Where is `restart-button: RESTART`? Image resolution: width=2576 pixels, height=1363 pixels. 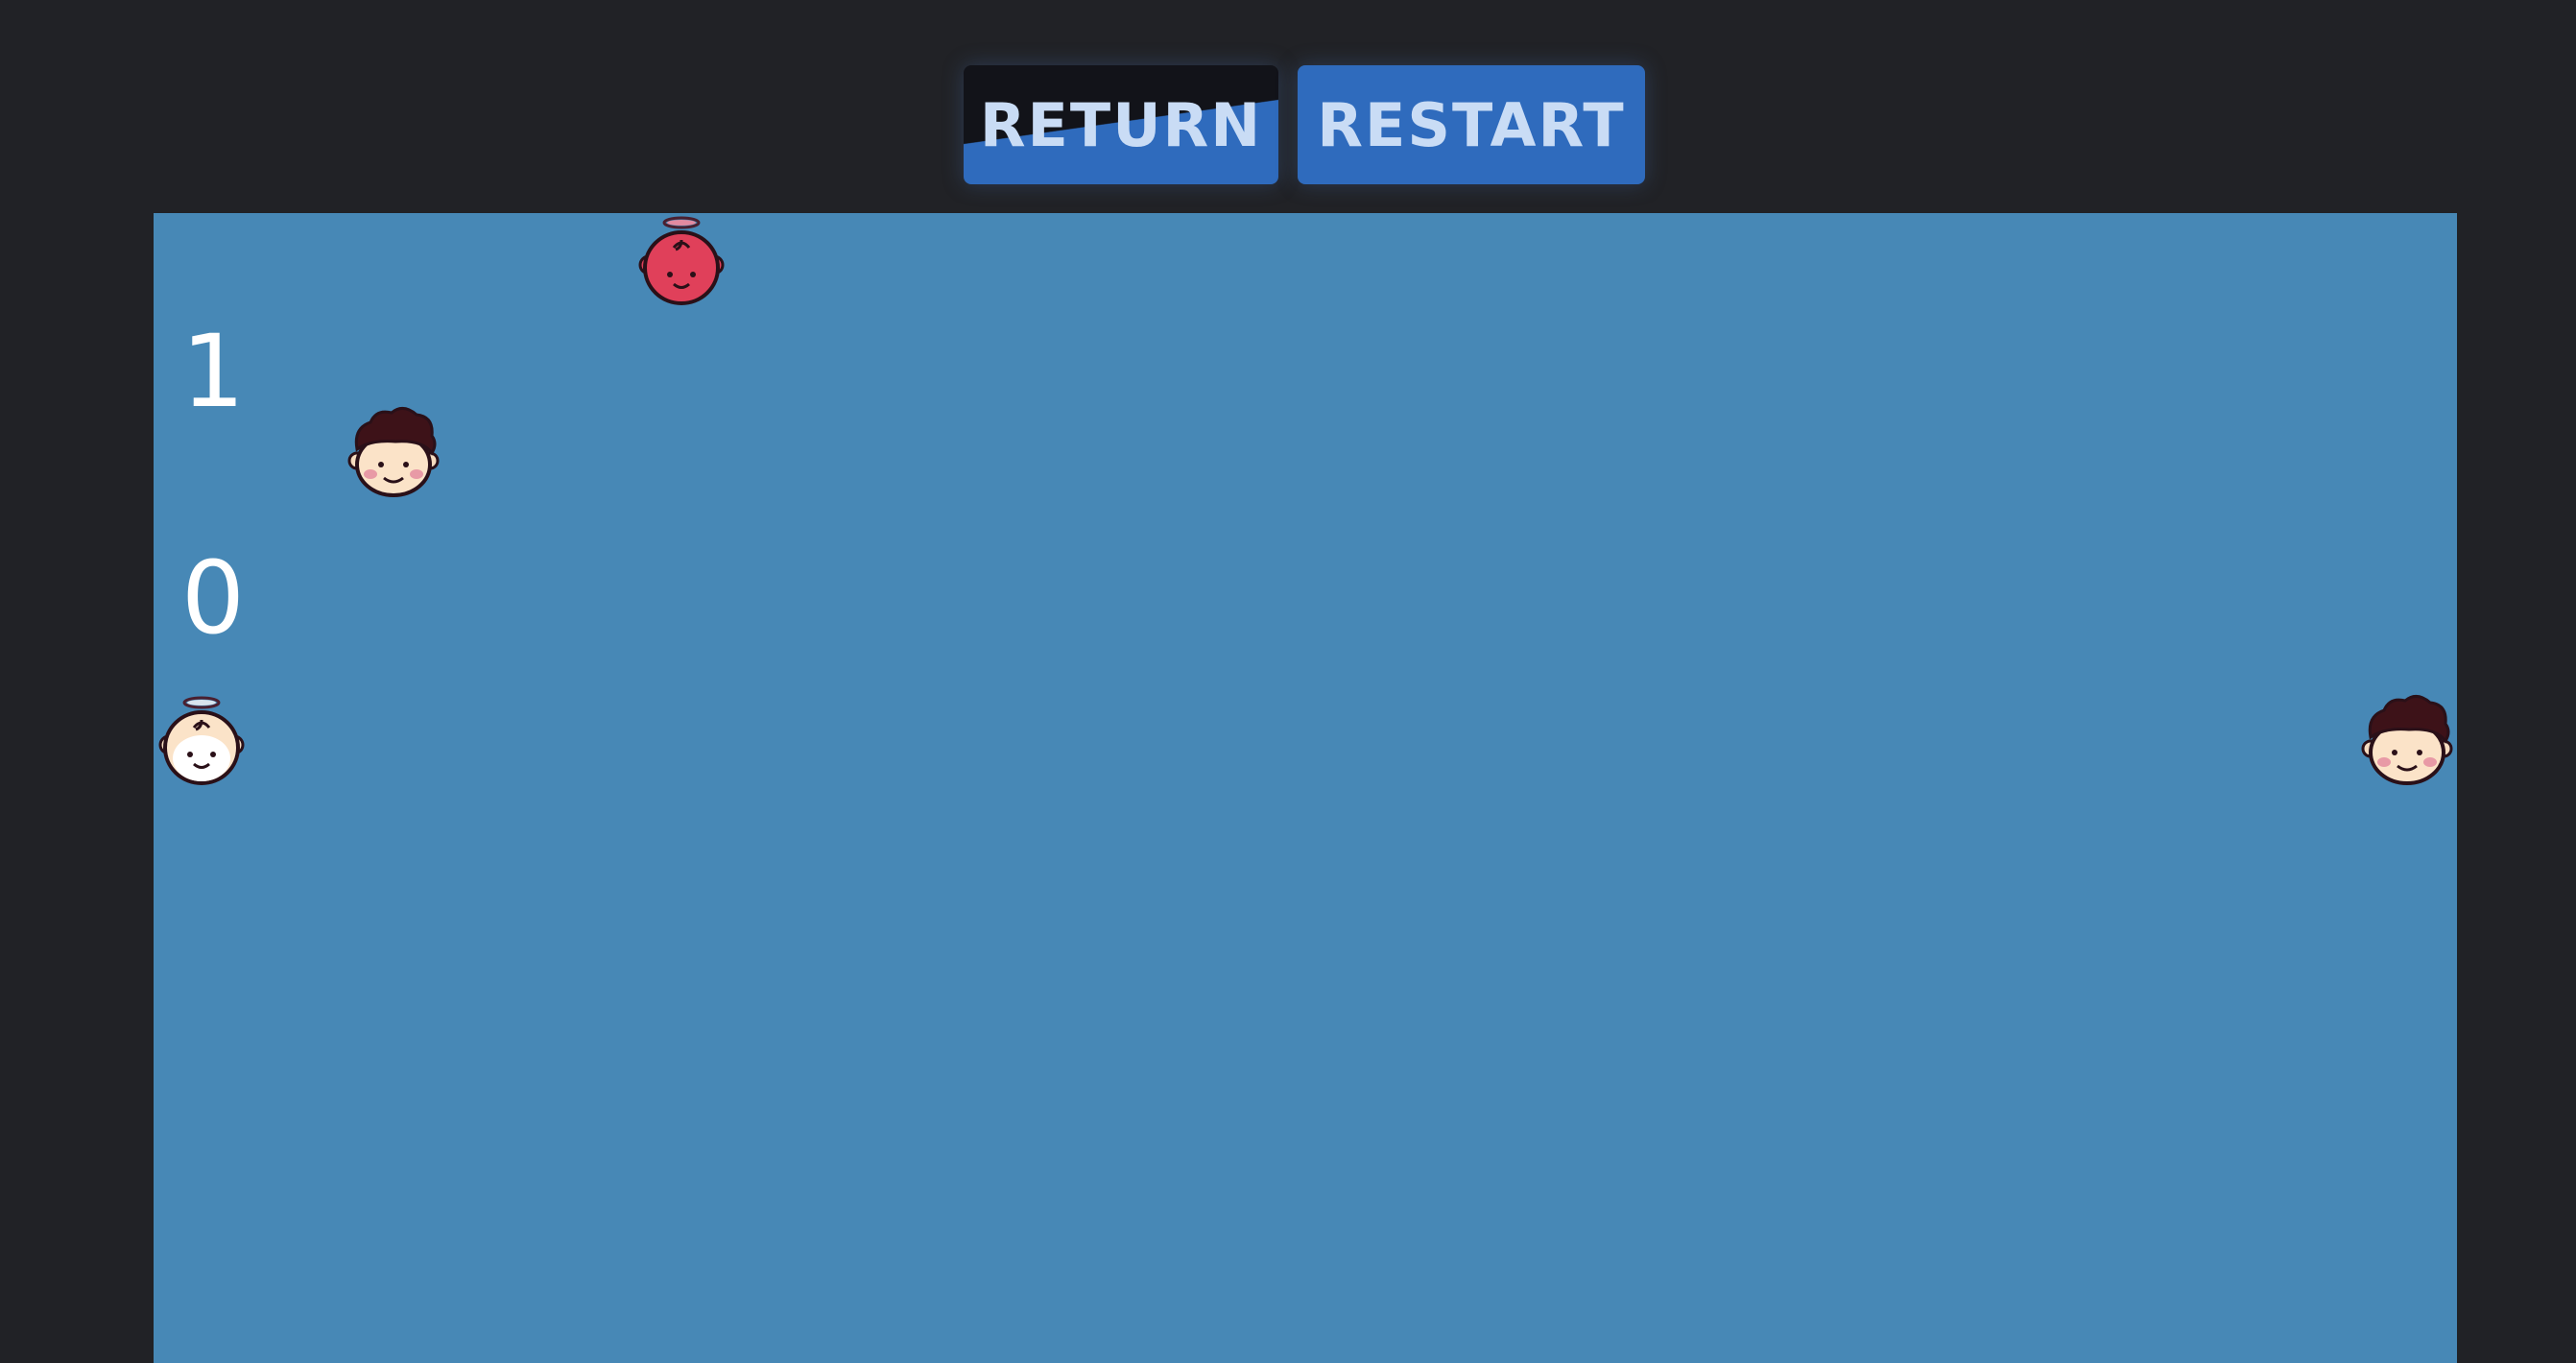 restart-button: RESTART is located at coordinates (1471, 125).